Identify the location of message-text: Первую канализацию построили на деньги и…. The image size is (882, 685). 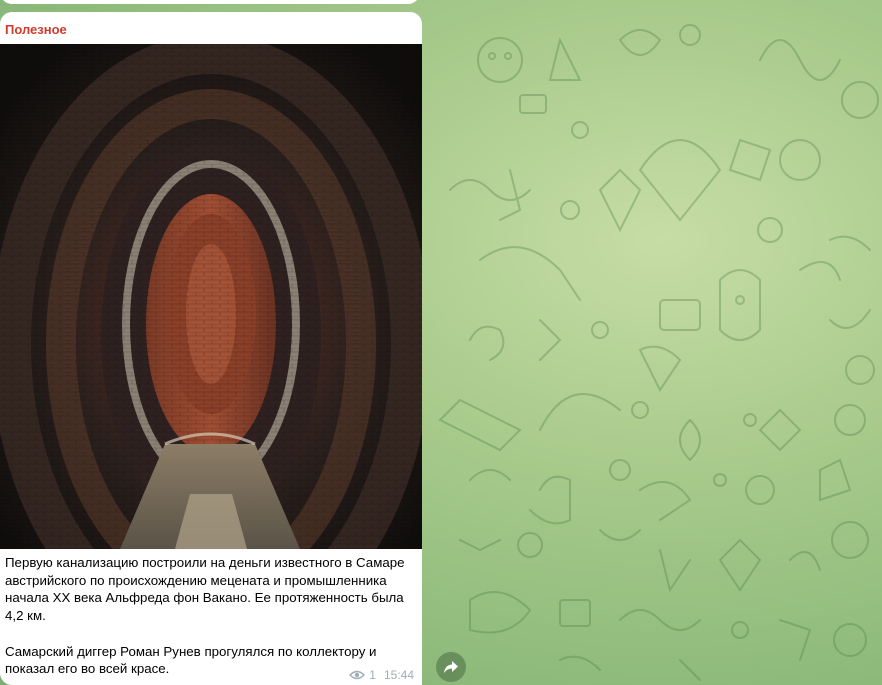
(207, 616).